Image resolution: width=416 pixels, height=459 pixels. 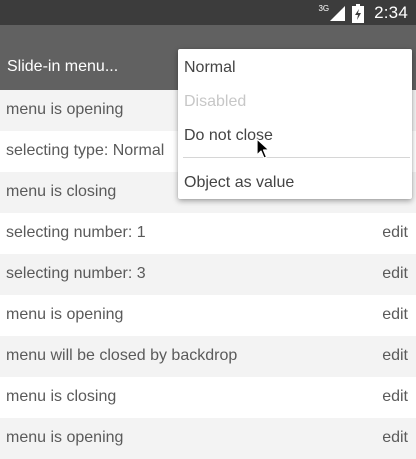 I want to click on list-item: selecting number: 1 edit, so click(x=208, y=233).